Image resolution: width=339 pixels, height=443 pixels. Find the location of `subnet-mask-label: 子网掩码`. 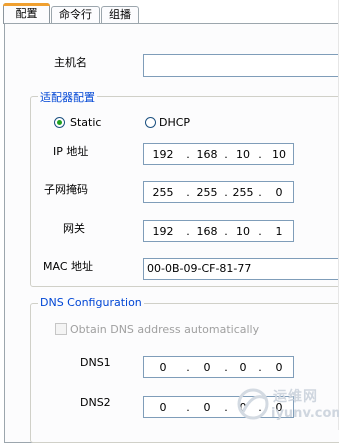

subnet-mask-label: 子网掩码 is located at coordinates (66, 189).